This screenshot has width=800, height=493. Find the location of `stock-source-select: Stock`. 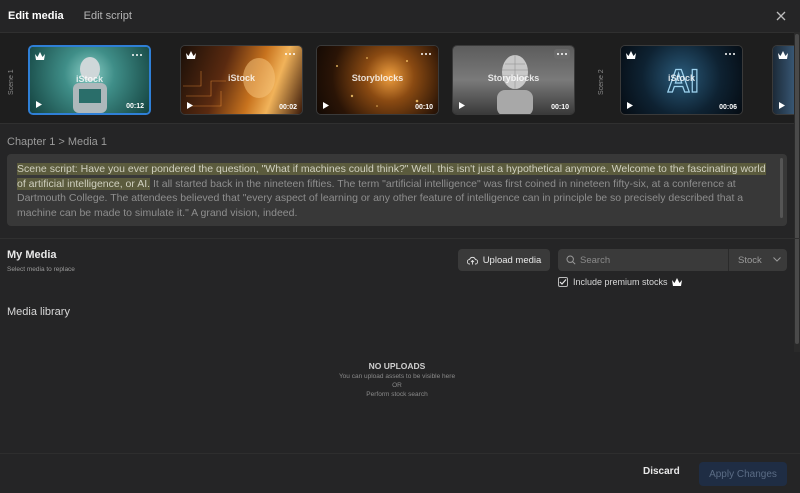

stock-source-select: Stock is located at coordinates (757, 260).